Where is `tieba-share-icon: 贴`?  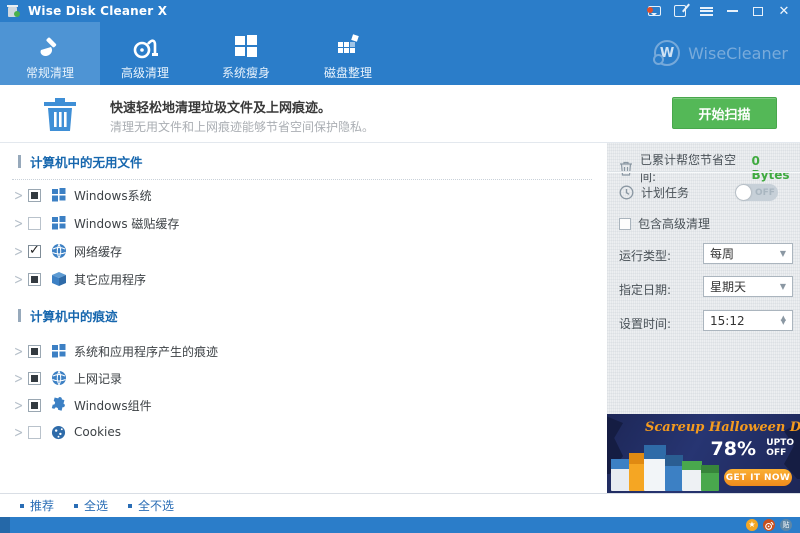
tieba-share-icon: 贴 is located at coordinates (786, 525).